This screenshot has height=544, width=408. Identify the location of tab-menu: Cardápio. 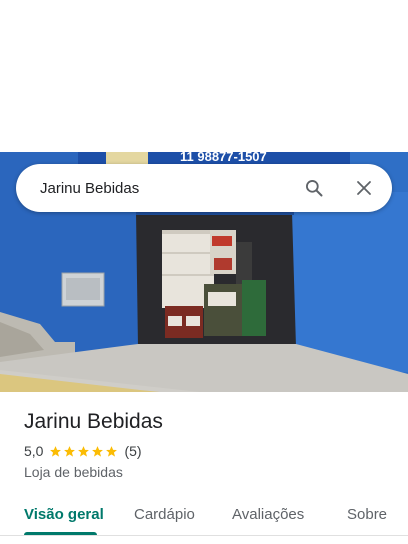
(164, 514).